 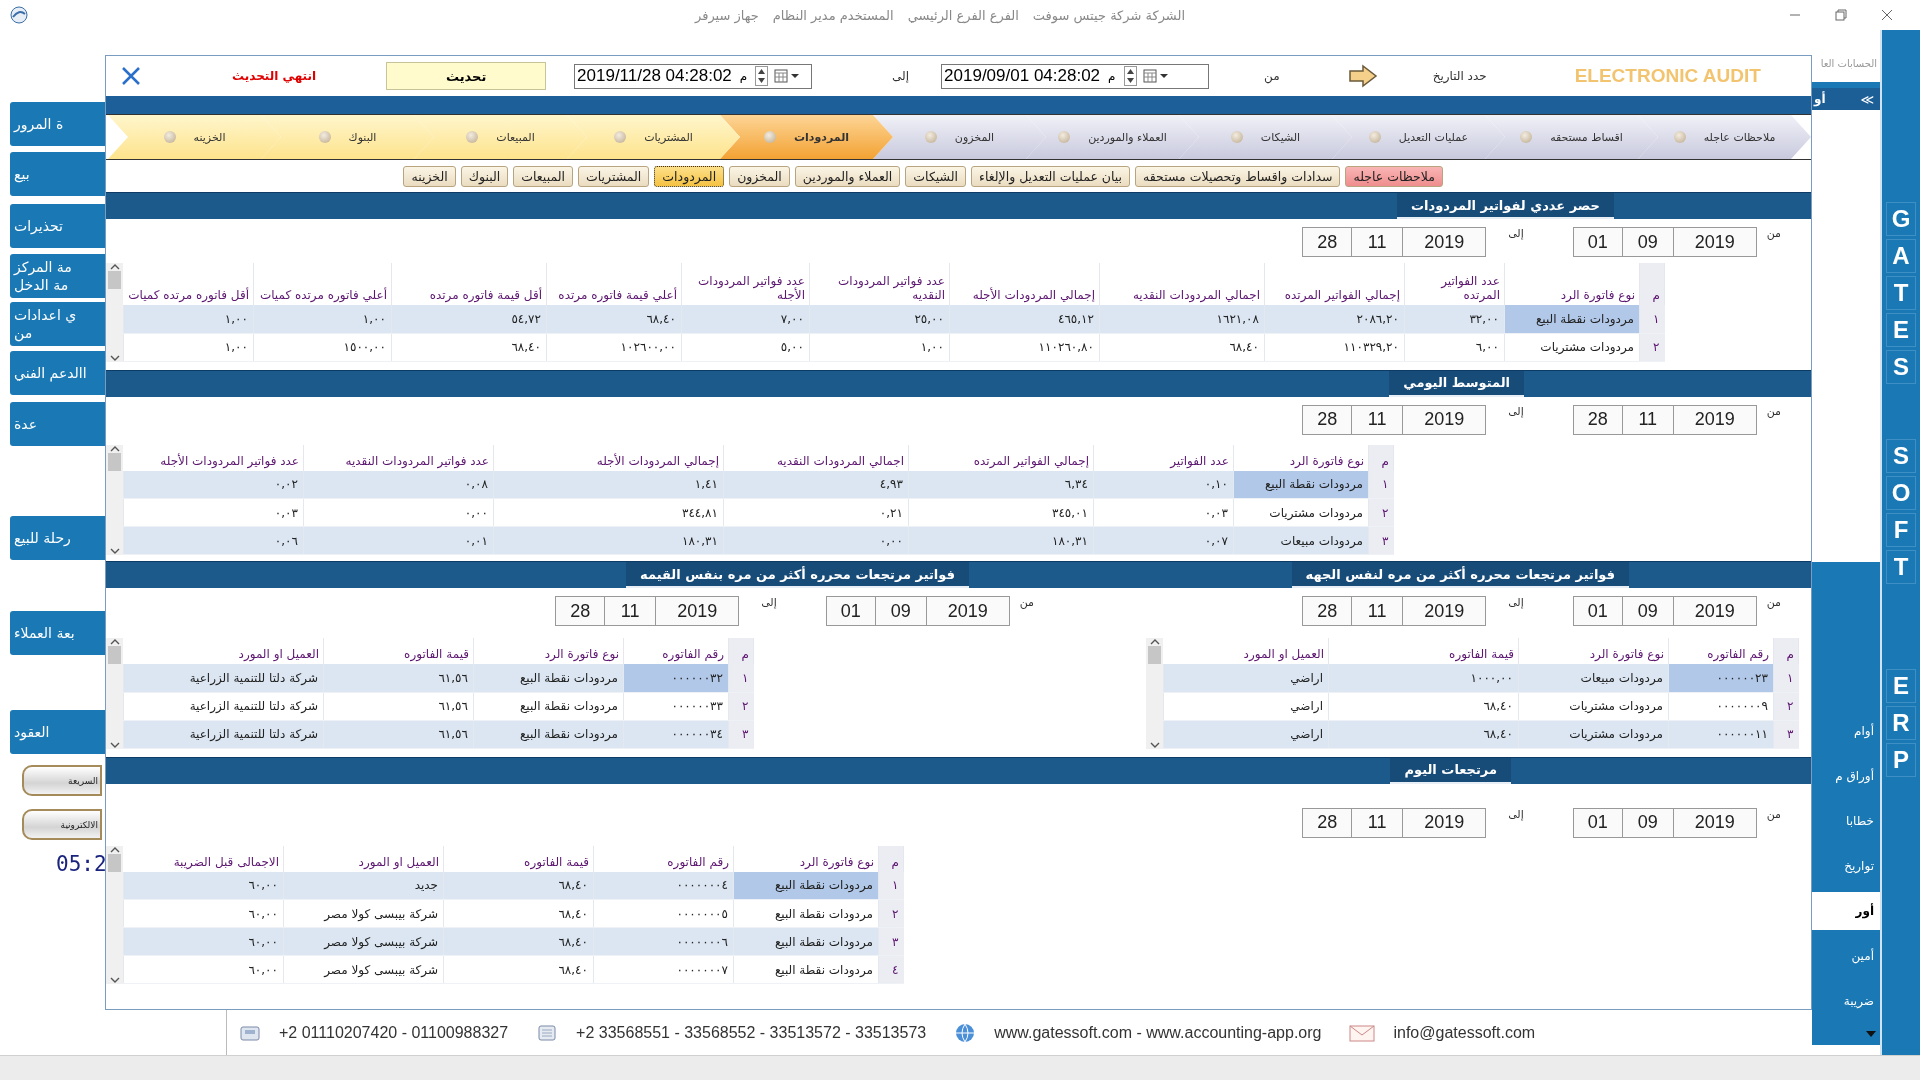 What do you see at coordinates (57, 124) in the screenshot?
I see `sidebar-button: ة المرور` at bounding box center [57, 124].